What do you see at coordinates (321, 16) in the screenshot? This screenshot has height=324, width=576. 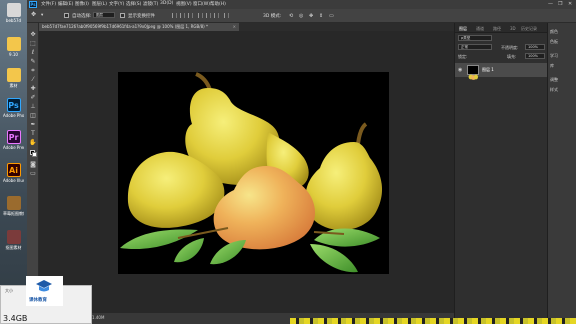 I see `3d-slide-icon: ⇕` at bounding box center [321, 16].